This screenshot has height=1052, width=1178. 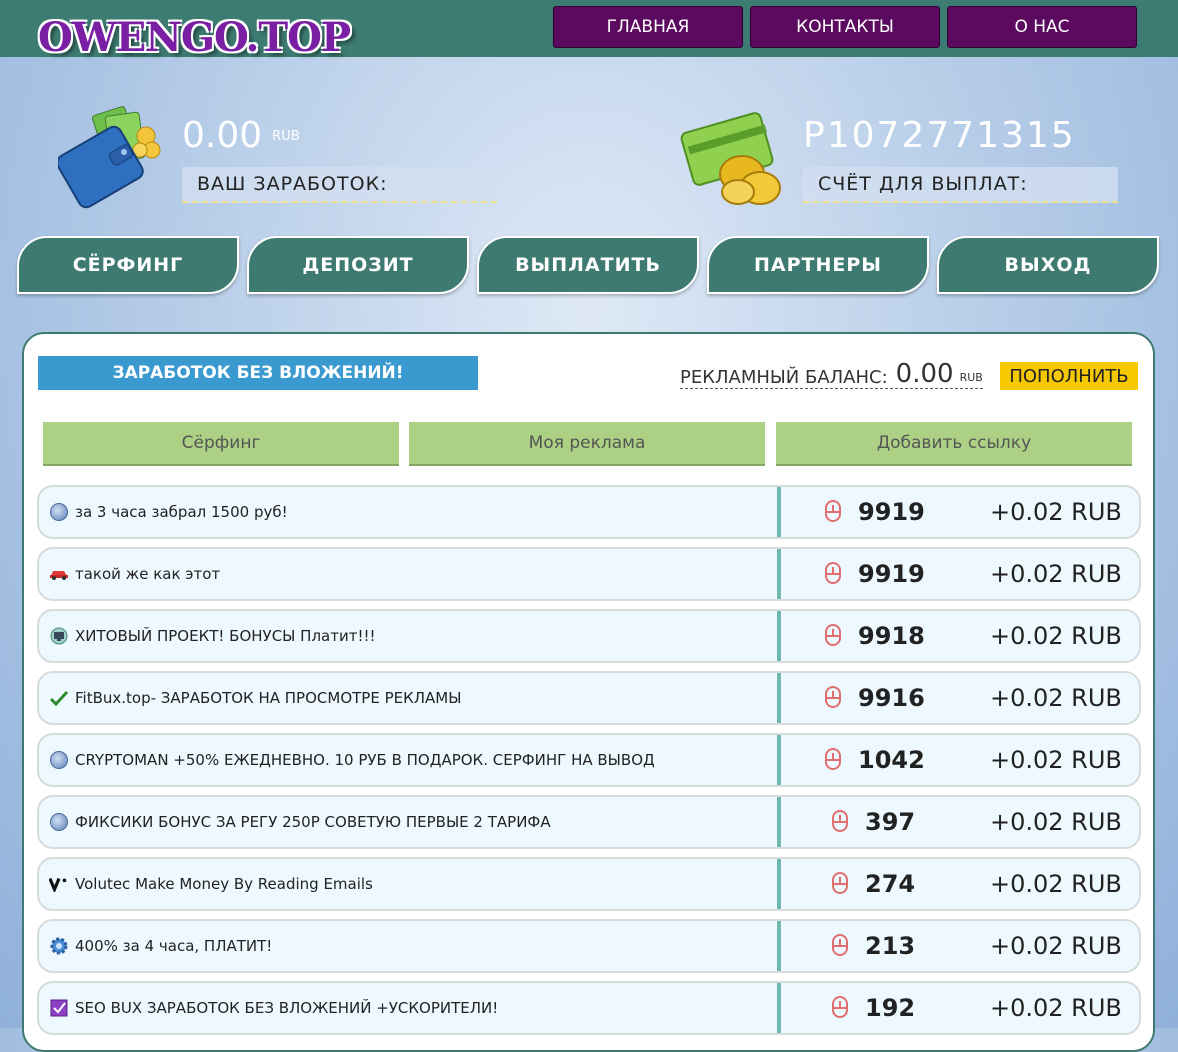 I want to click on surf-row-title: такой же как этот, so click(x=147, y=574).